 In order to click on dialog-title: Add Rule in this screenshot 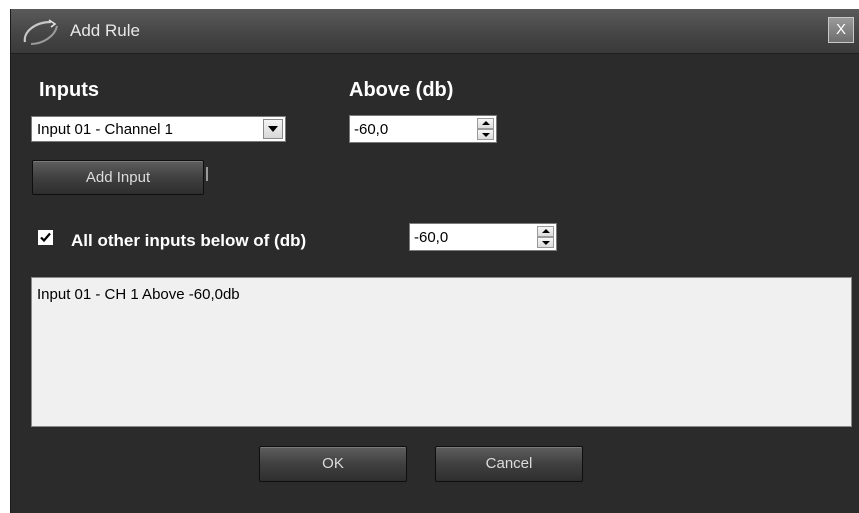, I will do `click(105, 30)`.